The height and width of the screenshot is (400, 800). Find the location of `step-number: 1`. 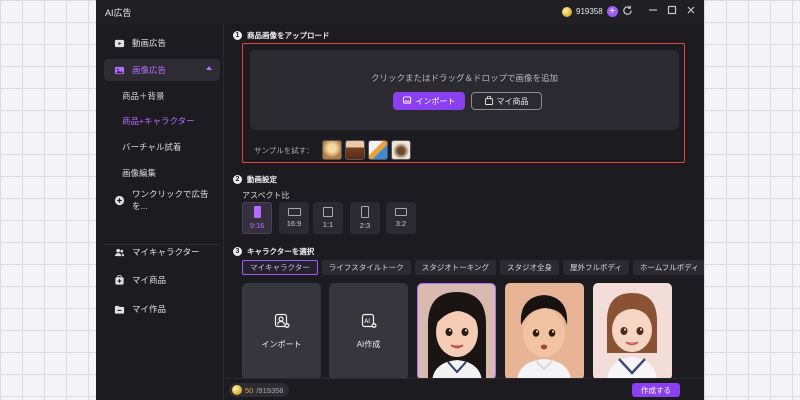

step-number: 1 is located at coordinates (237, 35).